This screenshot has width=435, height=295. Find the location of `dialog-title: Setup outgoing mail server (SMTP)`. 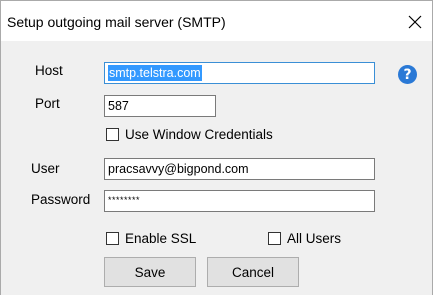

dialog-title: Setup outgoing mail server (SMTP) is located at coordinates (116, 22).